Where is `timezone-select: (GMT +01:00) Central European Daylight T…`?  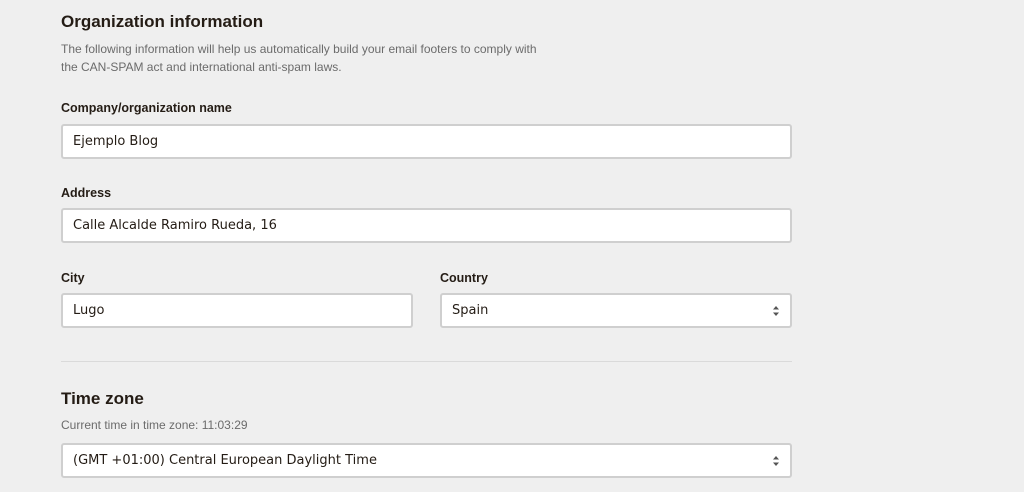
timezone-select: (GMT +01:00) Central European Daylight T… is located at coordinates (426, 460).